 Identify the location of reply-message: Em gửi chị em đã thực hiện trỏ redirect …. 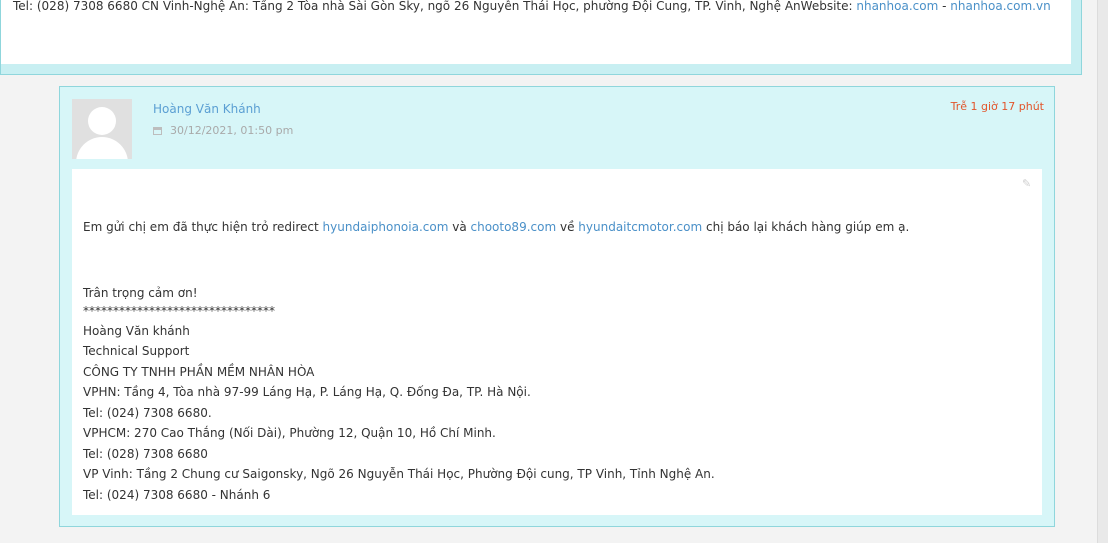
(496, 227).